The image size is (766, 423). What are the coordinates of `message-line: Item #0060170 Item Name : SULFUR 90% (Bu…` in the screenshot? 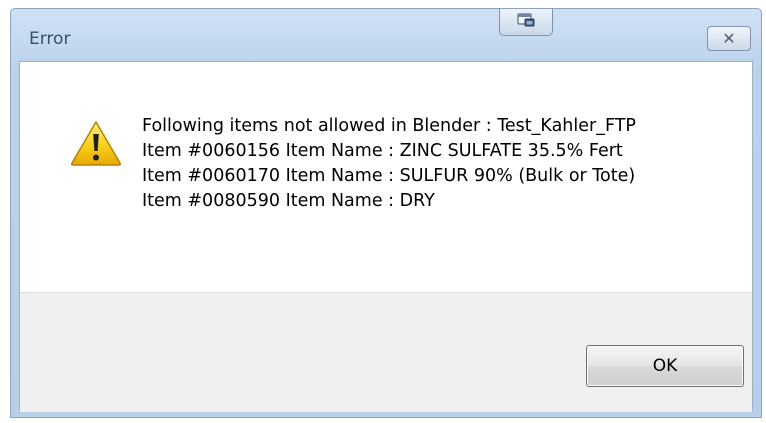 It's located at (389, 176).